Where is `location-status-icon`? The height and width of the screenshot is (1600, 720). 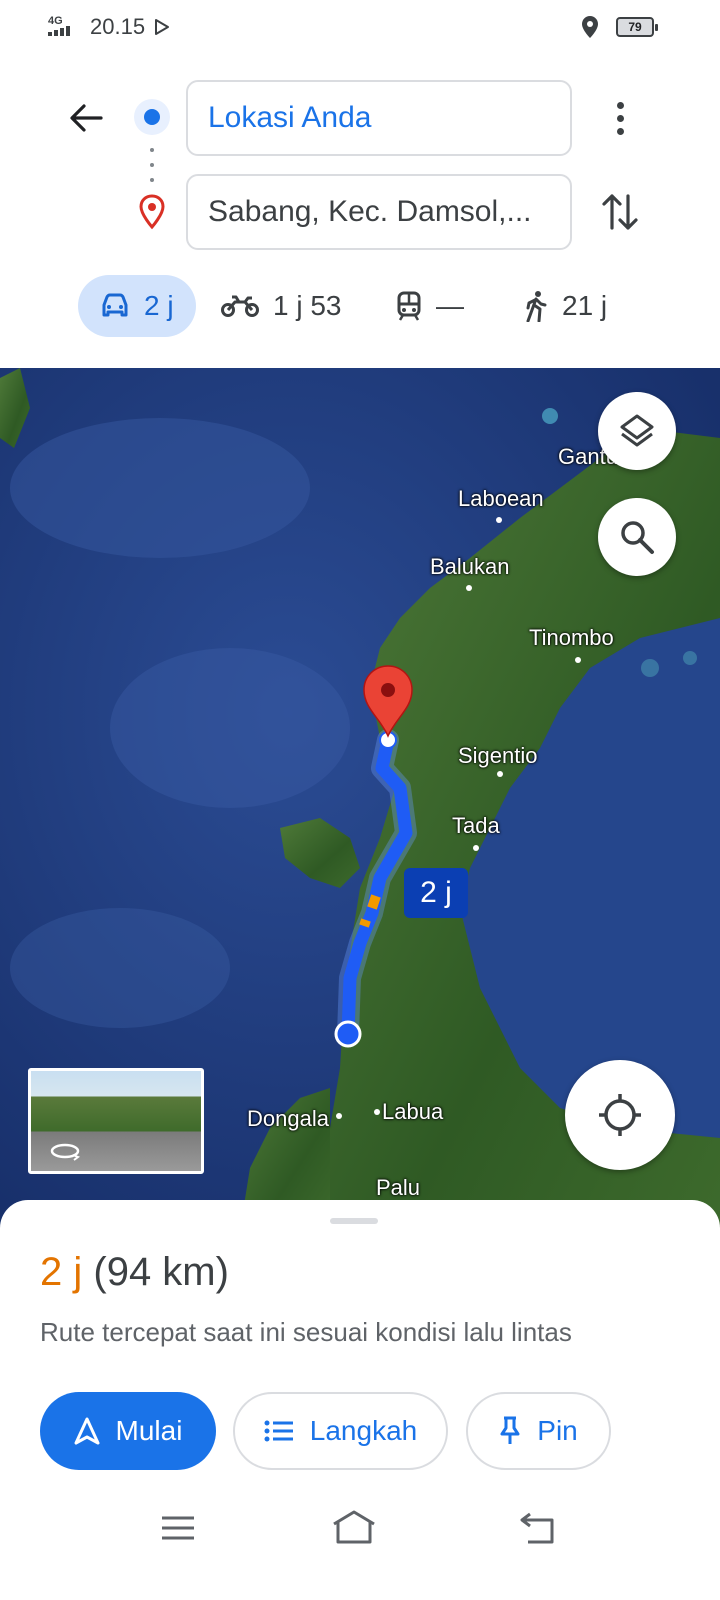 location-status-icon is located at coordinates (590, 27).